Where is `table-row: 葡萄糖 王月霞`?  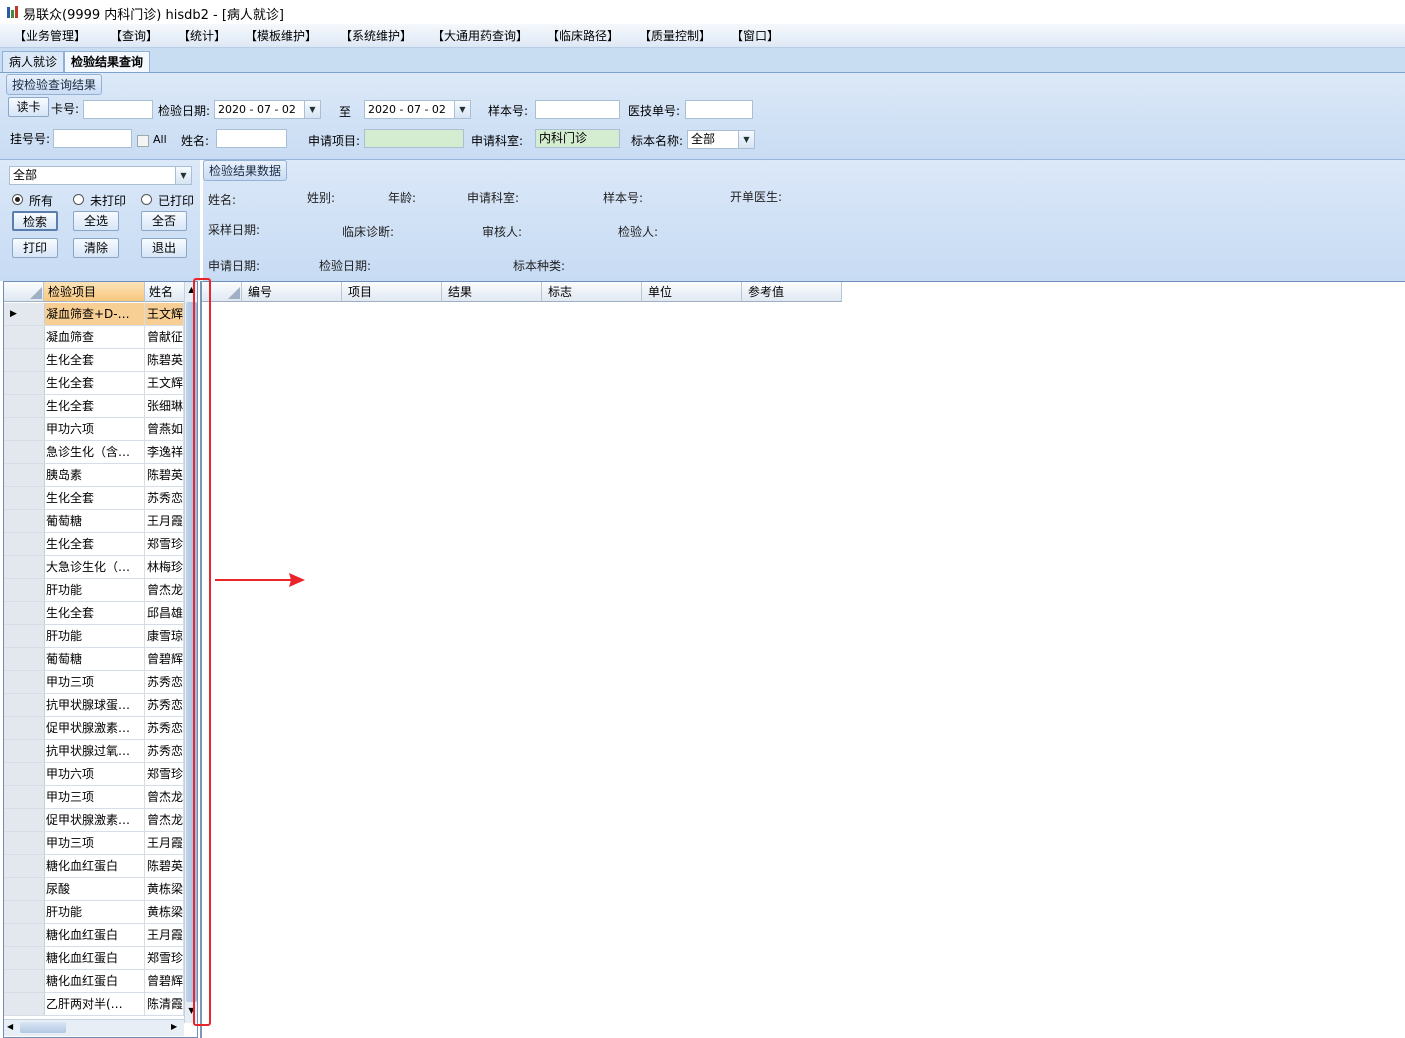
table-row: 葡萄糖 王月霞 is located at coordinates (94, 521).